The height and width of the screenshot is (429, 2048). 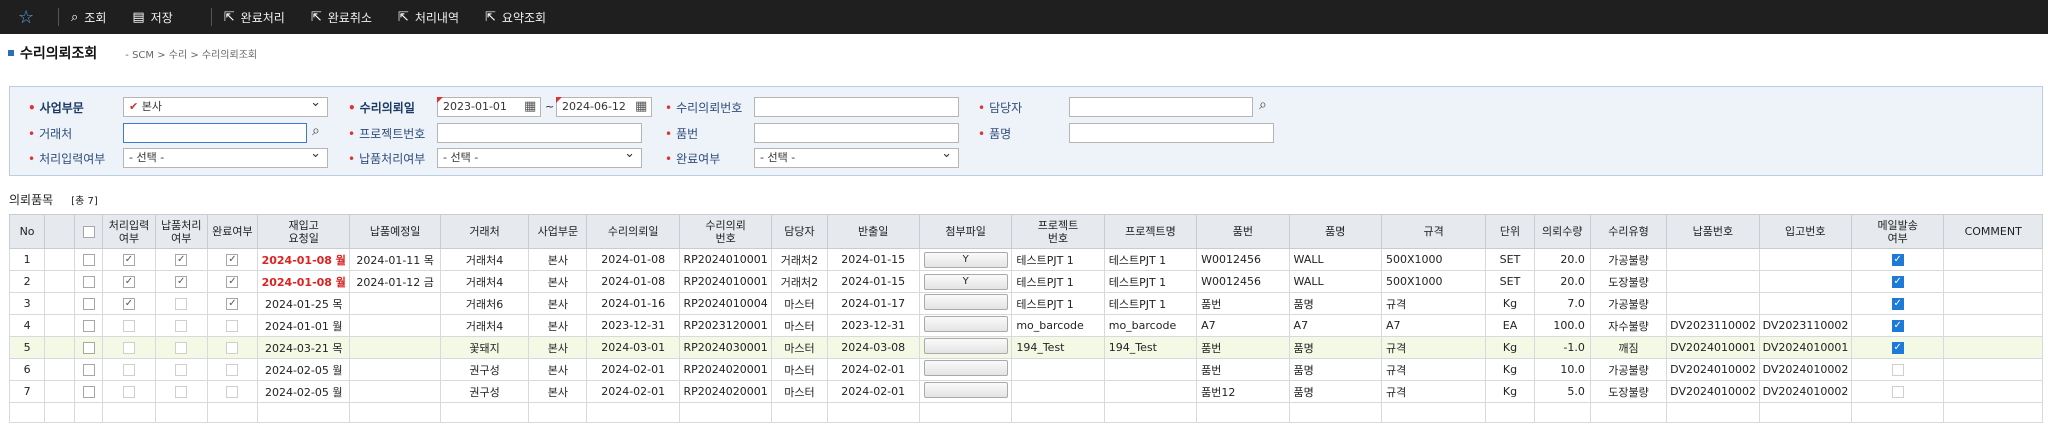 What do you see at coordinates (799, 231) in the screenshot?
I see `column-header: 담당자` at bounding box center [799, 231].